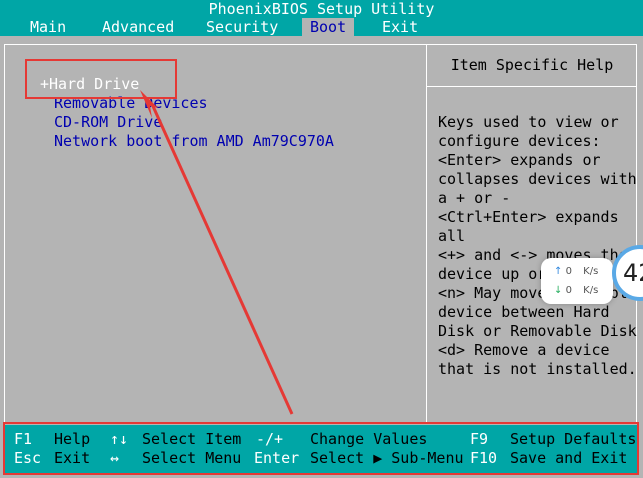 Image resolution: width=643 pixels, height=478 pixels. Describe the element at coordinates (558, 290) in the screenshot. I see `arrow-down-icon: ↓` at that location.